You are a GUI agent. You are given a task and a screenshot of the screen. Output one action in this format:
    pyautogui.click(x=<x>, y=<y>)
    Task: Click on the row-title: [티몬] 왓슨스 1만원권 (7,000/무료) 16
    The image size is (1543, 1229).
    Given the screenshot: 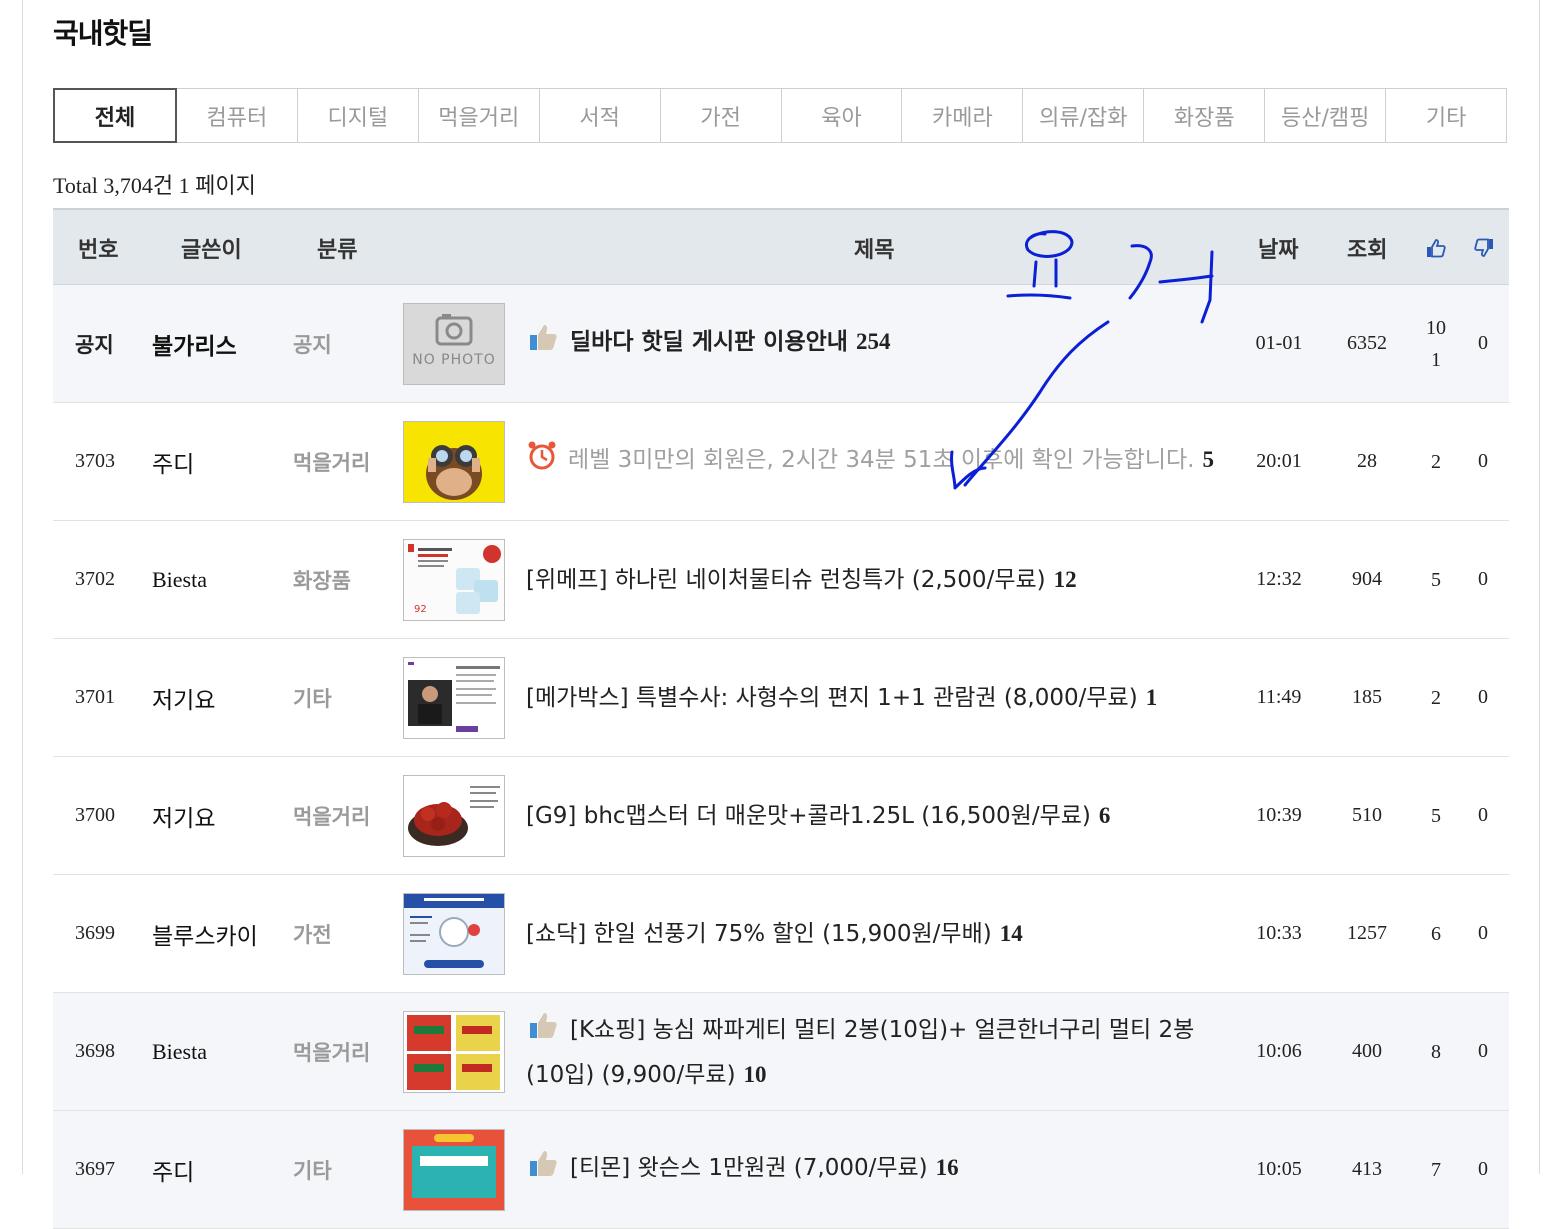 What is the action you would take?
    pyautogui.click(x=878, y=1169)
    